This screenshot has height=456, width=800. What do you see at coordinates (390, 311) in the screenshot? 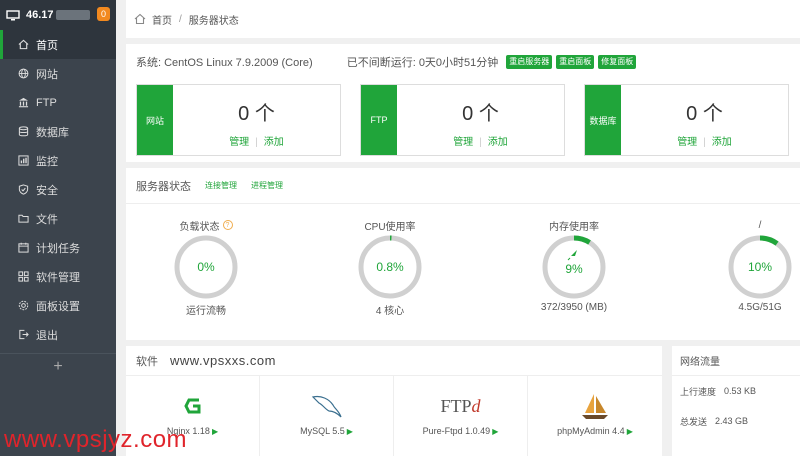
I see `gauge-foot: 4 核心` at bounding box center [390, 311].